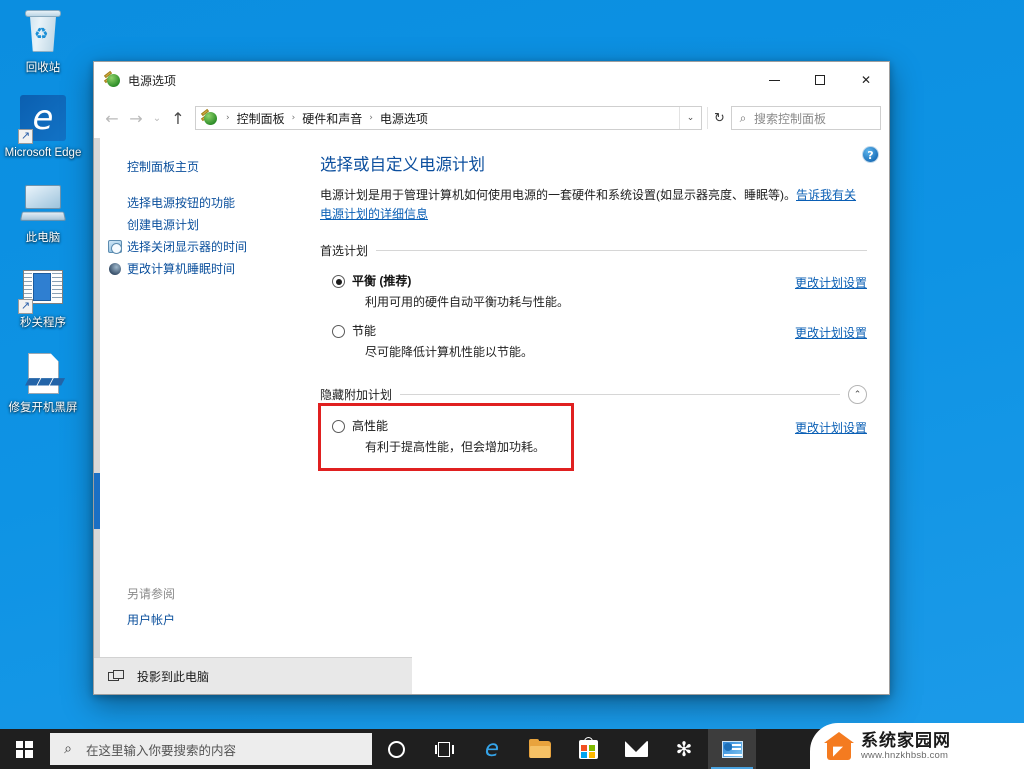 Image resolution: width=1024 pixels, height=769 pixels. I want to click on see-also-title: 另请参阅, so click(151, 594).